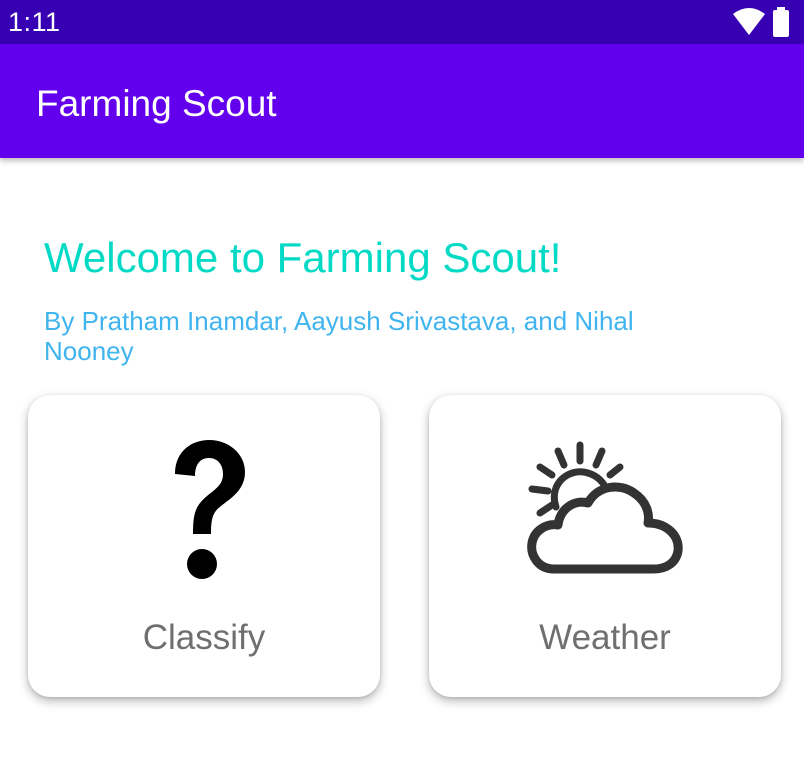 Image resolution: width=804 pixels, height=781 pixels. What do you see at coordinates (781, 24) in the screenshot?
I see `battery-icon` at bounding box center [781, 24].